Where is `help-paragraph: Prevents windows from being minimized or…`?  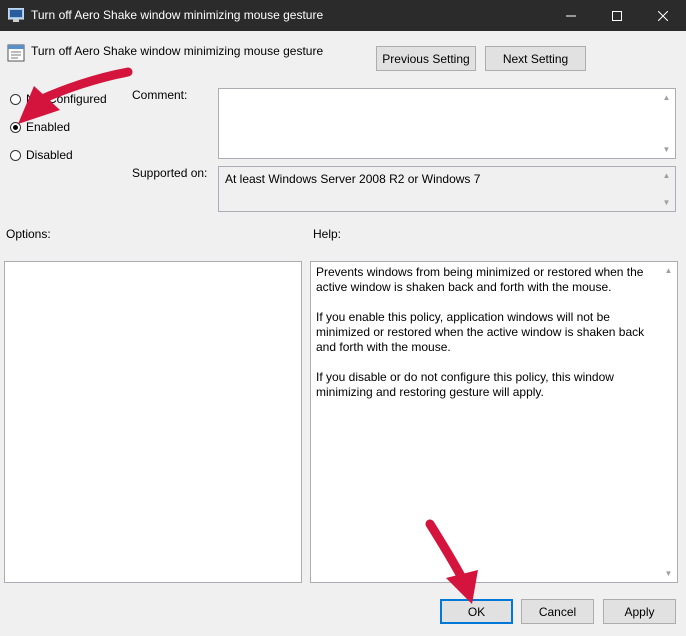
help-paragraph: Prevents windows from being minimized or… is located at coordinates (480, 279).